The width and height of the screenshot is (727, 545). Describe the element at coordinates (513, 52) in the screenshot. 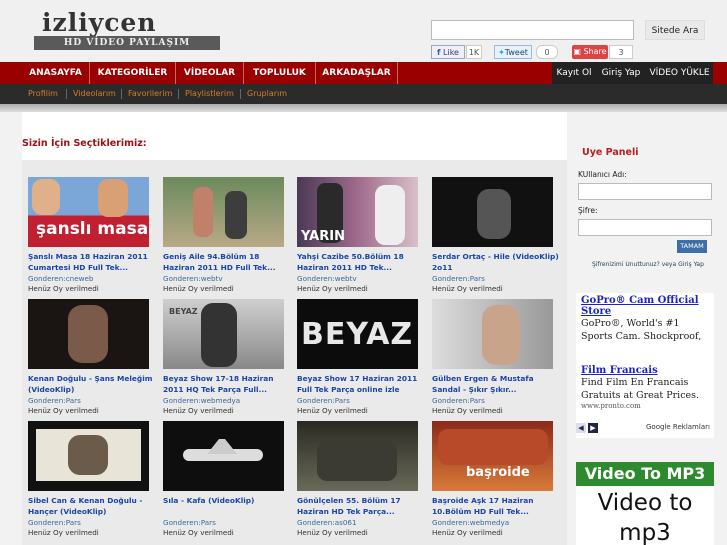

I see `tweet-button: ✦Tweet` at that location.